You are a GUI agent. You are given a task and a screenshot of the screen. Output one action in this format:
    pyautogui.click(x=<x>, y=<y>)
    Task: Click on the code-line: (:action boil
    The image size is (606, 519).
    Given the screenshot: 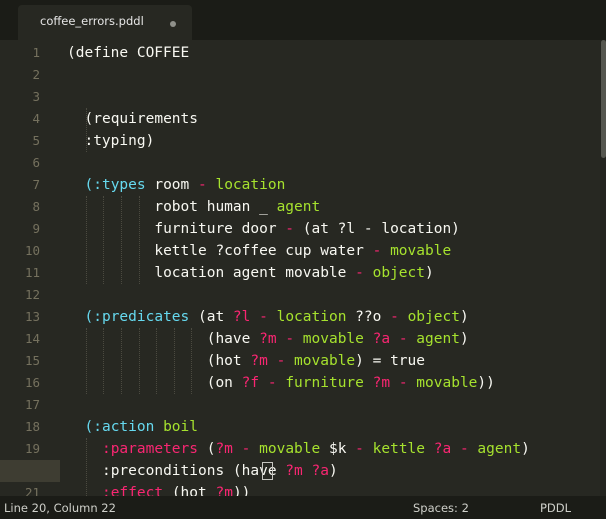 What is the action you would take?
    pyautogui.click(x=142, y=427)
    